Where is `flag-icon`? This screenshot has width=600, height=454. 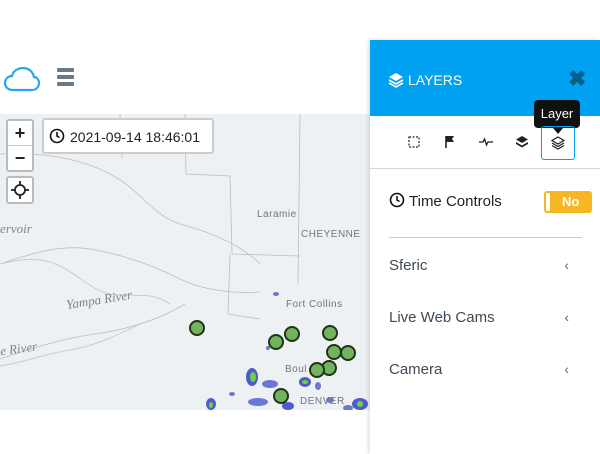
flag-icon is located at coordinates (450, 142).